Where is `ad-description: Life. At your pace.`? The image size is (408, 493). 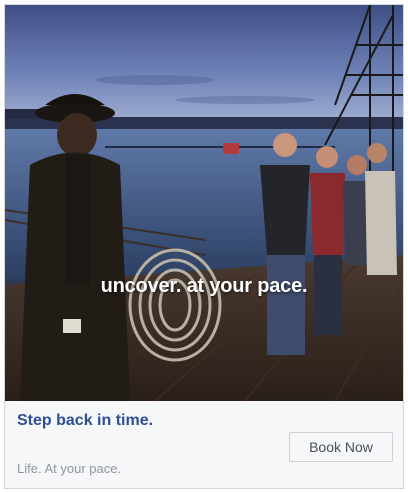 ad-description: Life. At your pace. is located at coordinates (69, 468).